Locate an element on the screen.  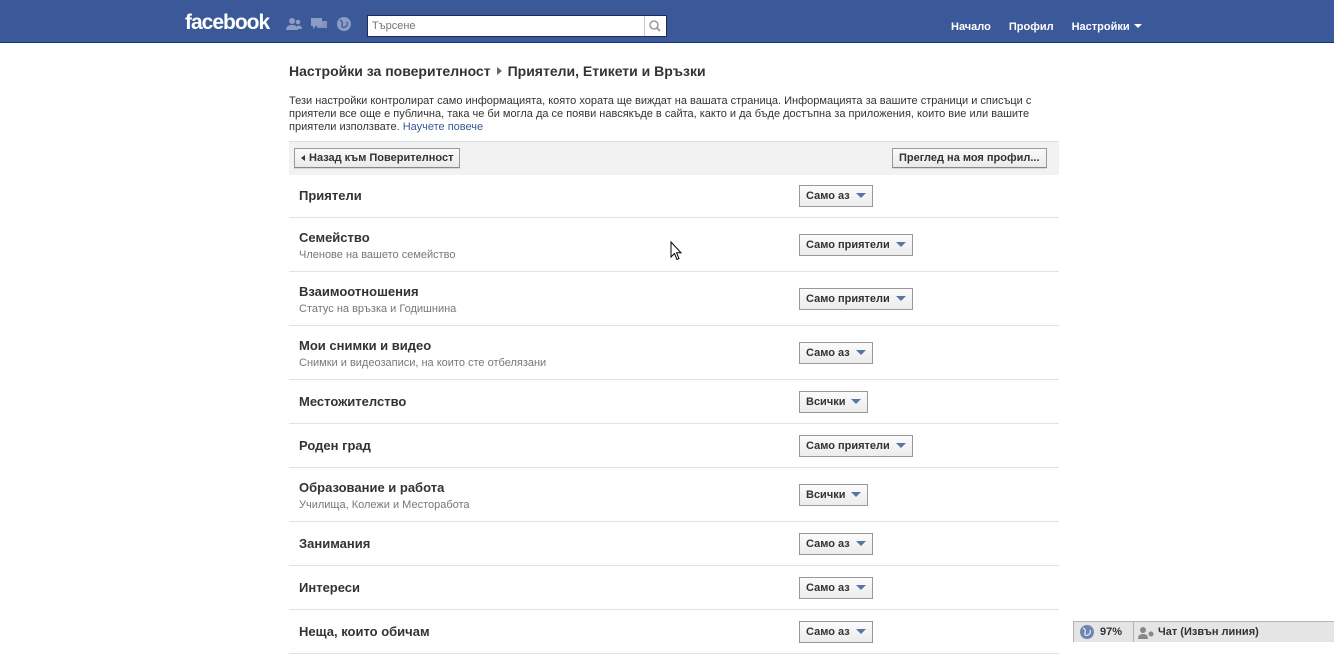
search-button is located at coordinates (655, 26).